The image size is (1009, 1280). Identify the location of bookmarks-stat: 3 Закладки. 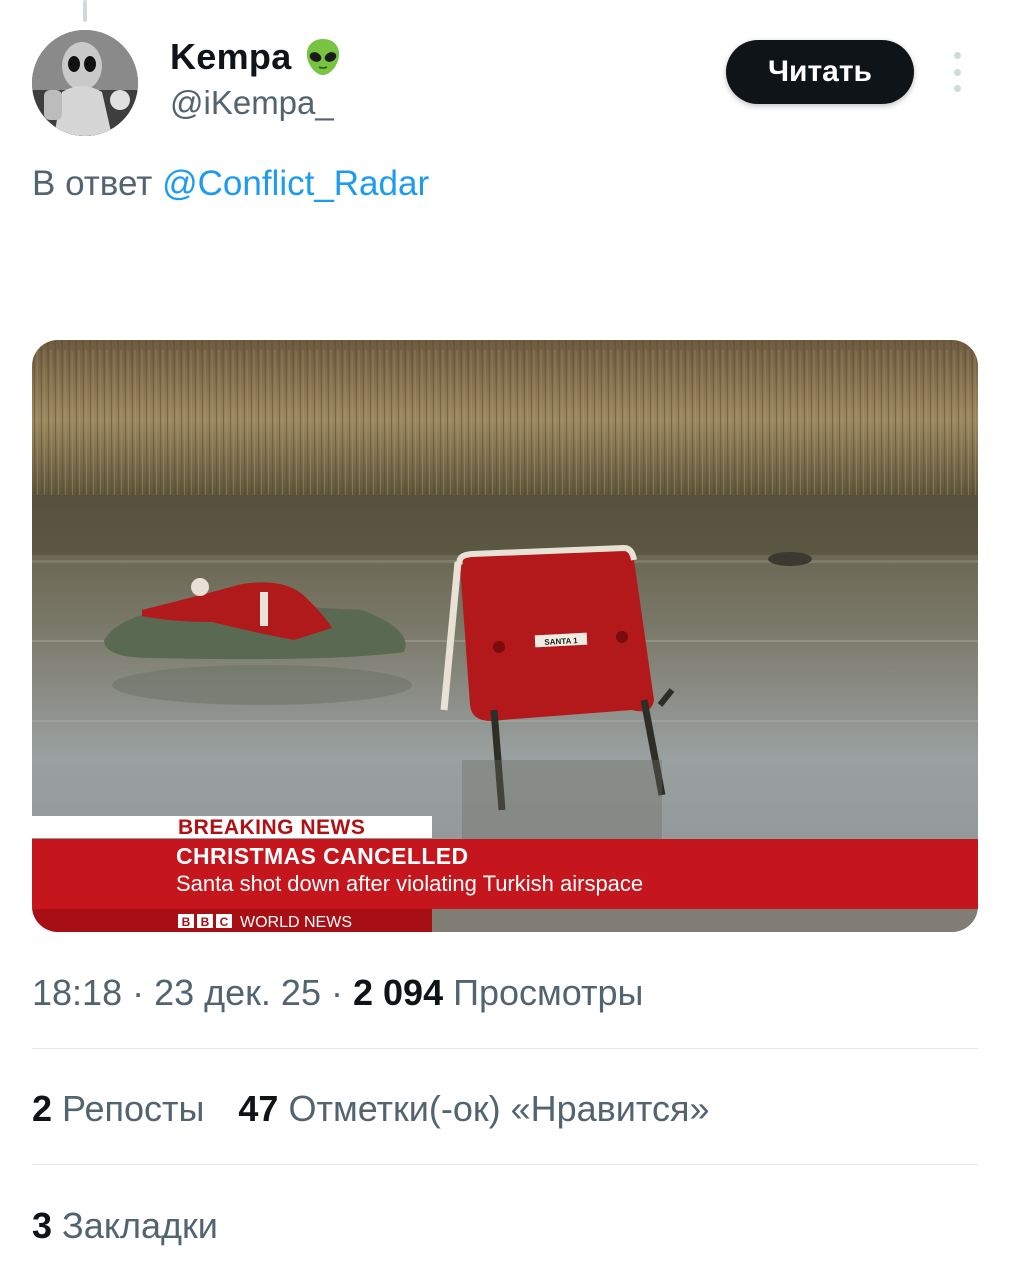
(125, 1226).